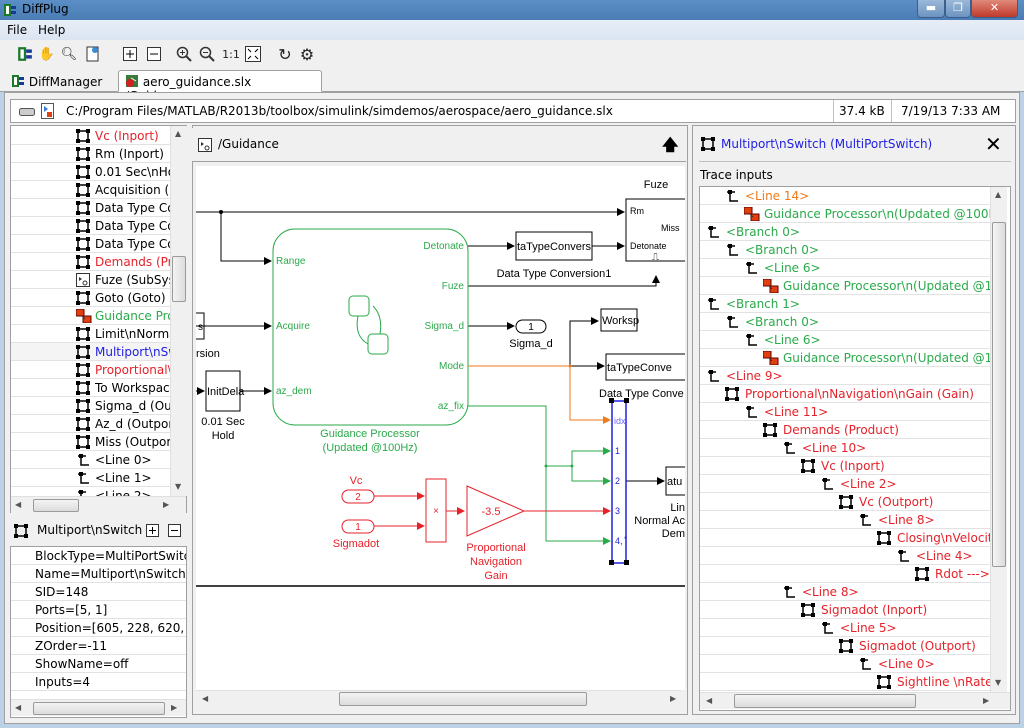 The image size is (1024, 728). What do you see at coordinates (98, 610) in the screenshot?
I see `property-row: Ports=[5, 1]` at bounding box center [98, 610].